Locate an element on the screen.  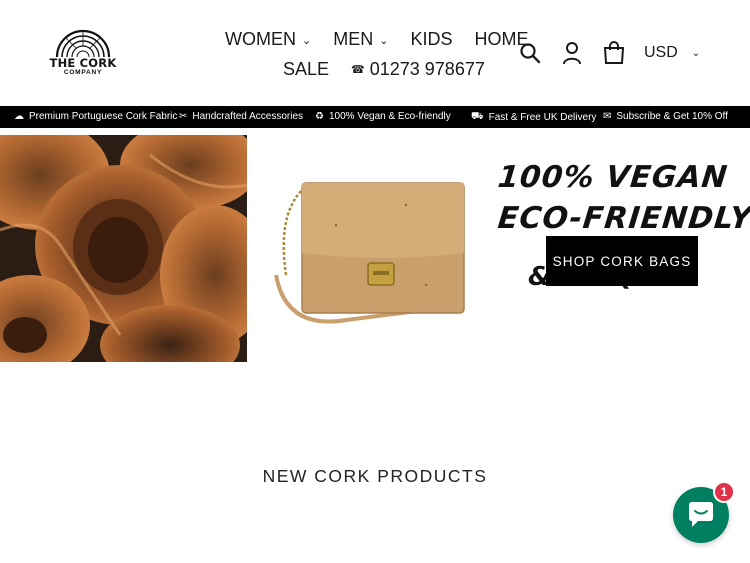
mail-icon: ✉ is located at coordinates (607, 116).